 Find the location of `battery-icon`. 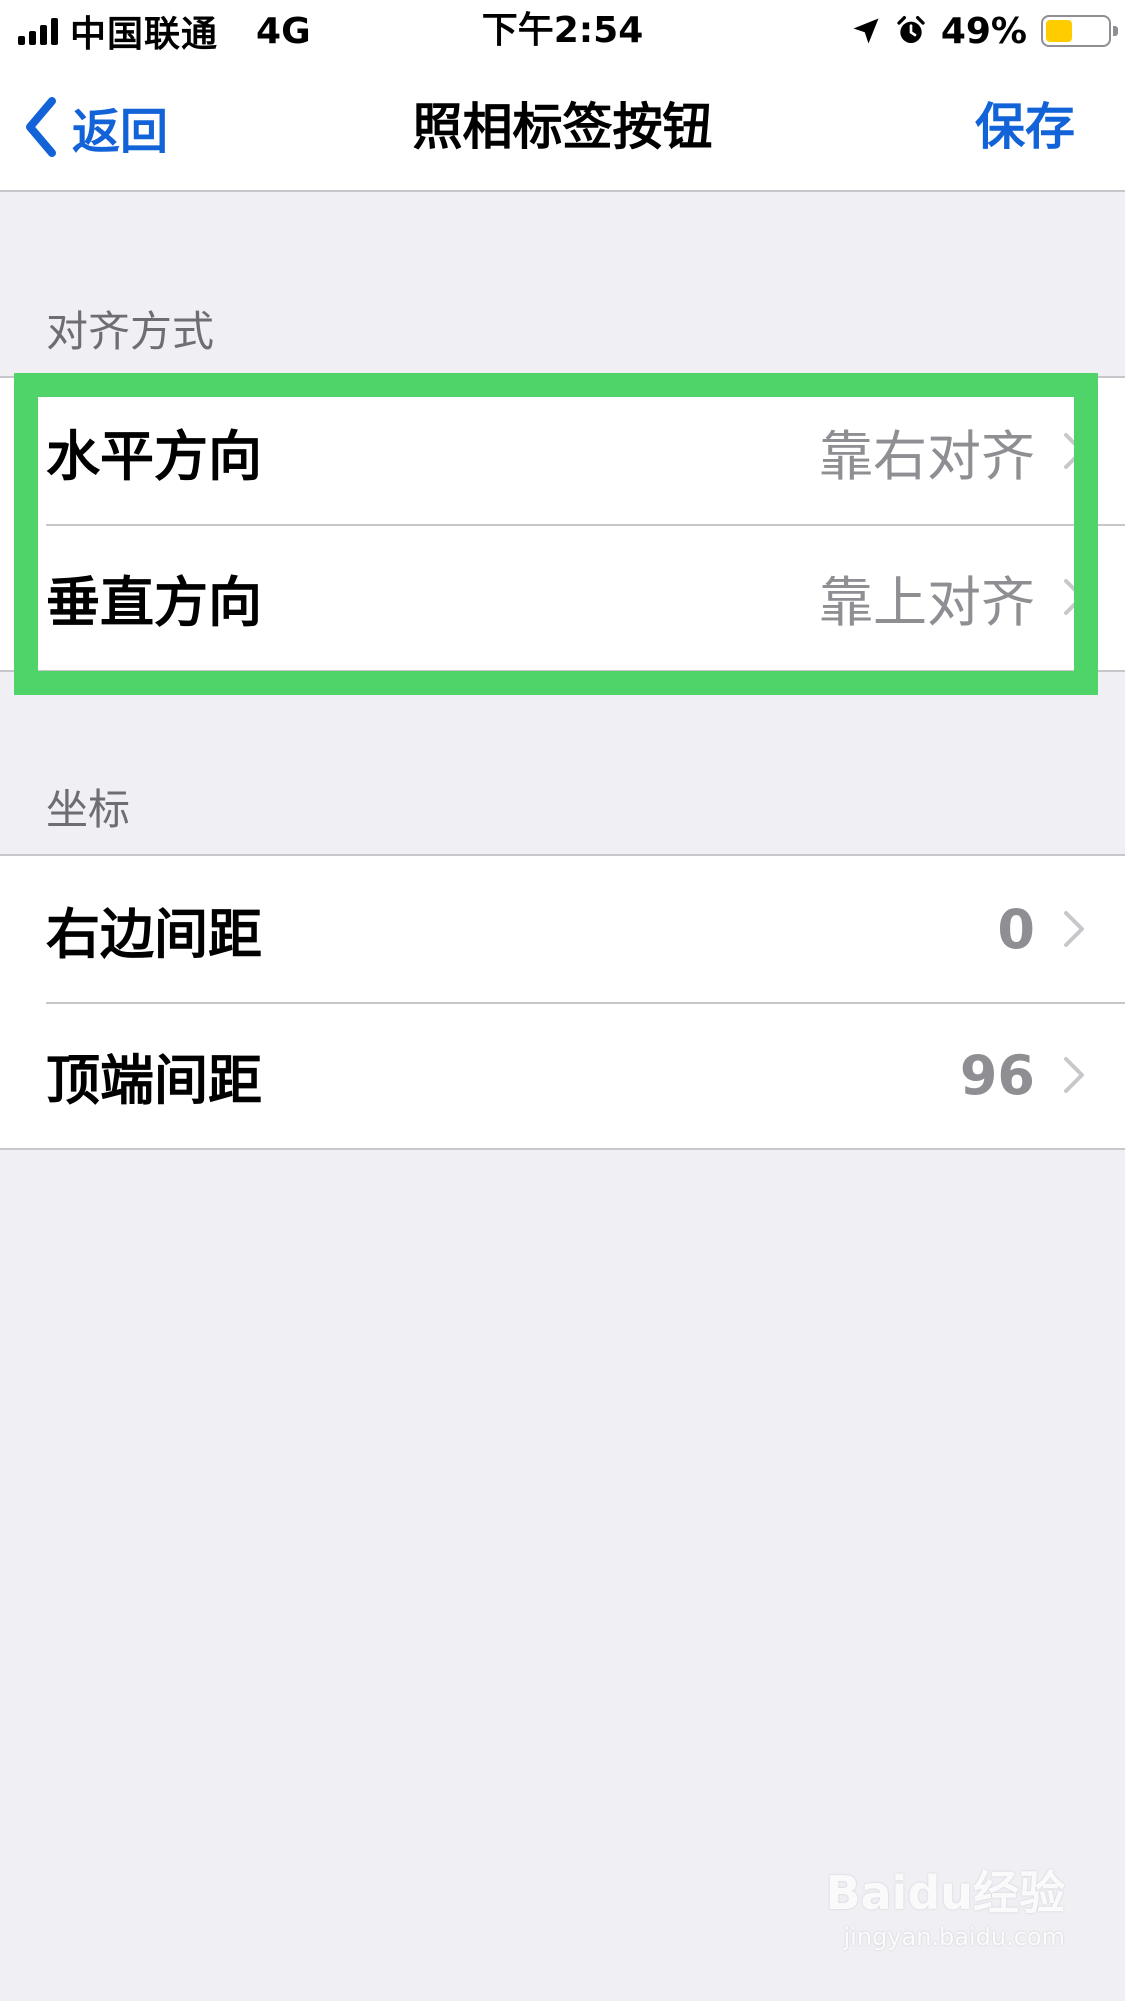

battery-icon is located at coordinates (1079, 31).